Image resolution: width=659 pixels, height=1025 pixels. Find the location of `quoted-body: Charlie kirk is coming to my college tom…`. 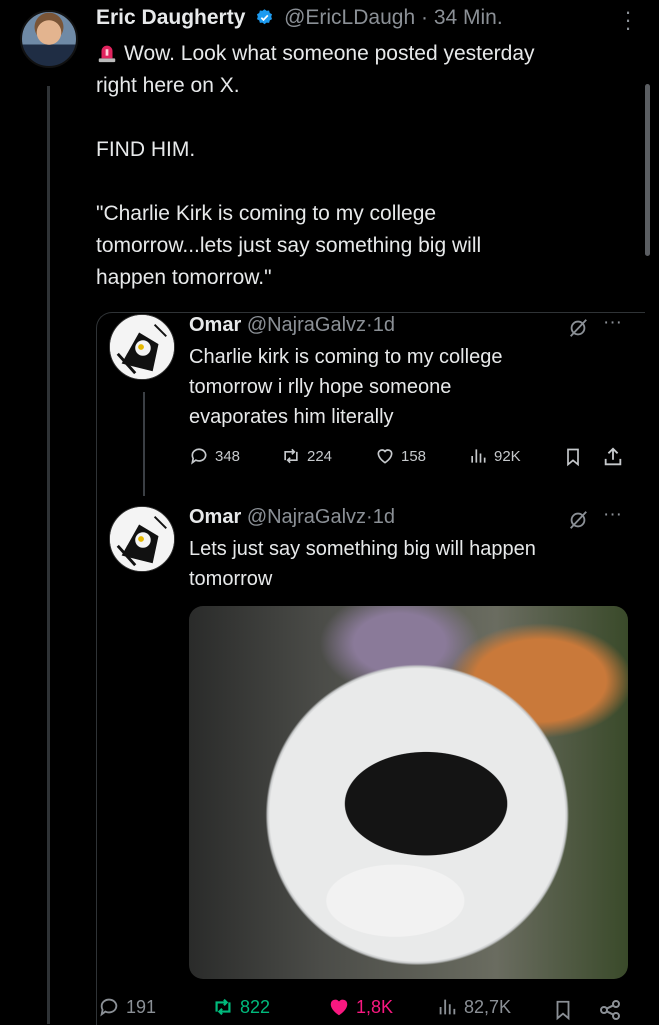

quoted-body: Charlie kirk is coming to my college tom… is located at coordinates (346, 387).